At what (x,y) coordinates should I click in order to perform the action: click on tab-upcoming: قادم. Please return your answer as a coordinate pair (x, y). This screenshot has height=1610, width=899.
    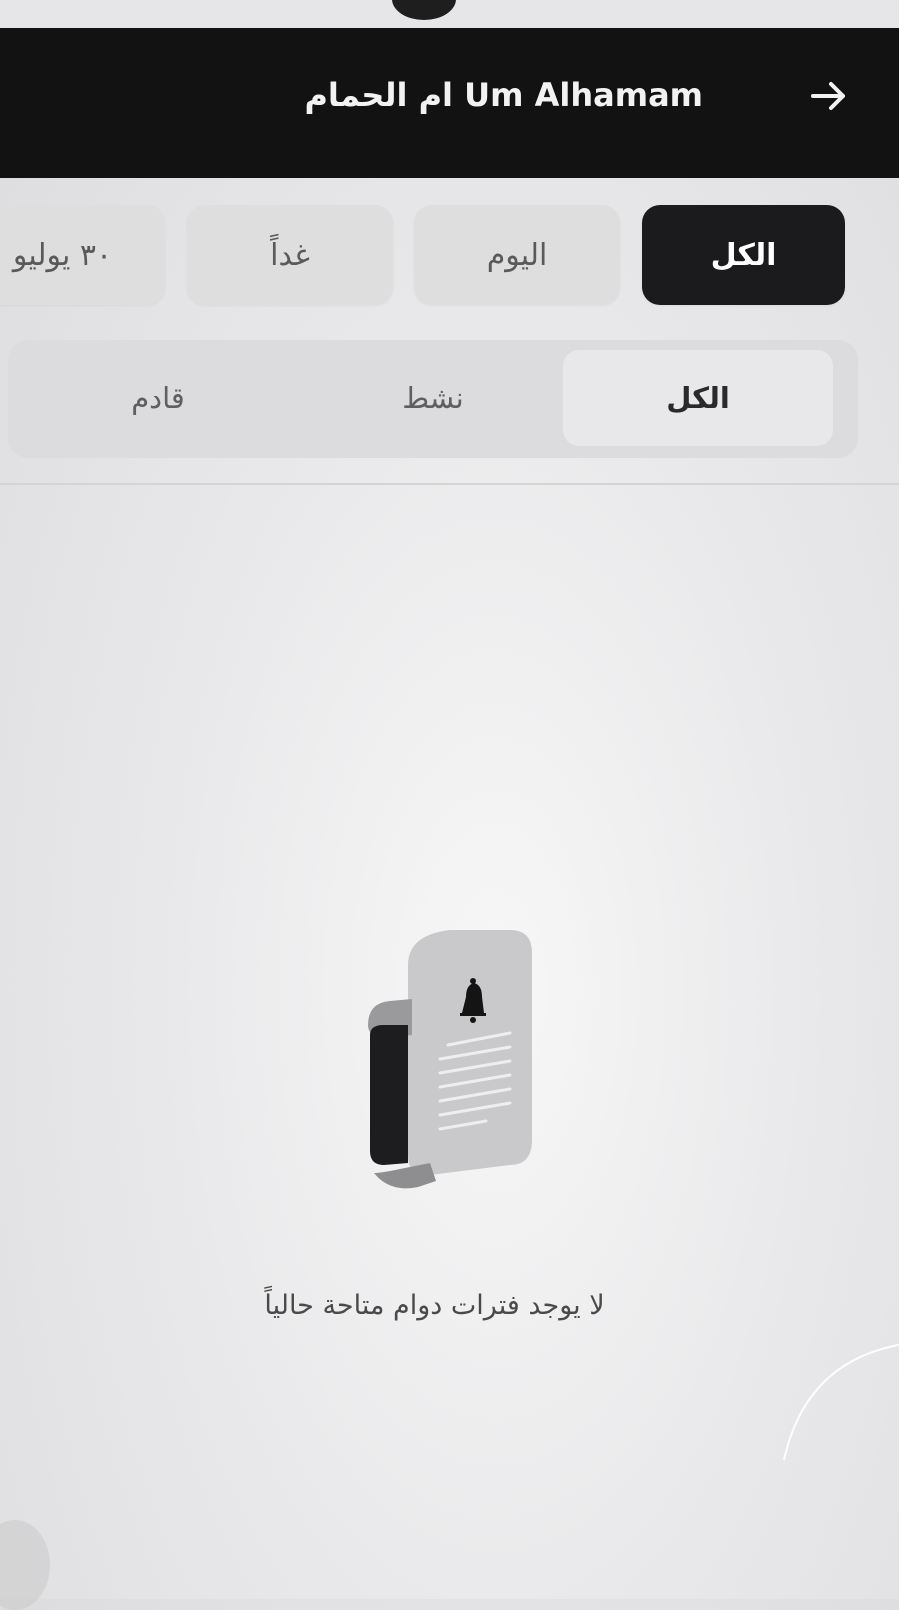
    Looking at the image, I should click on (158, 398).